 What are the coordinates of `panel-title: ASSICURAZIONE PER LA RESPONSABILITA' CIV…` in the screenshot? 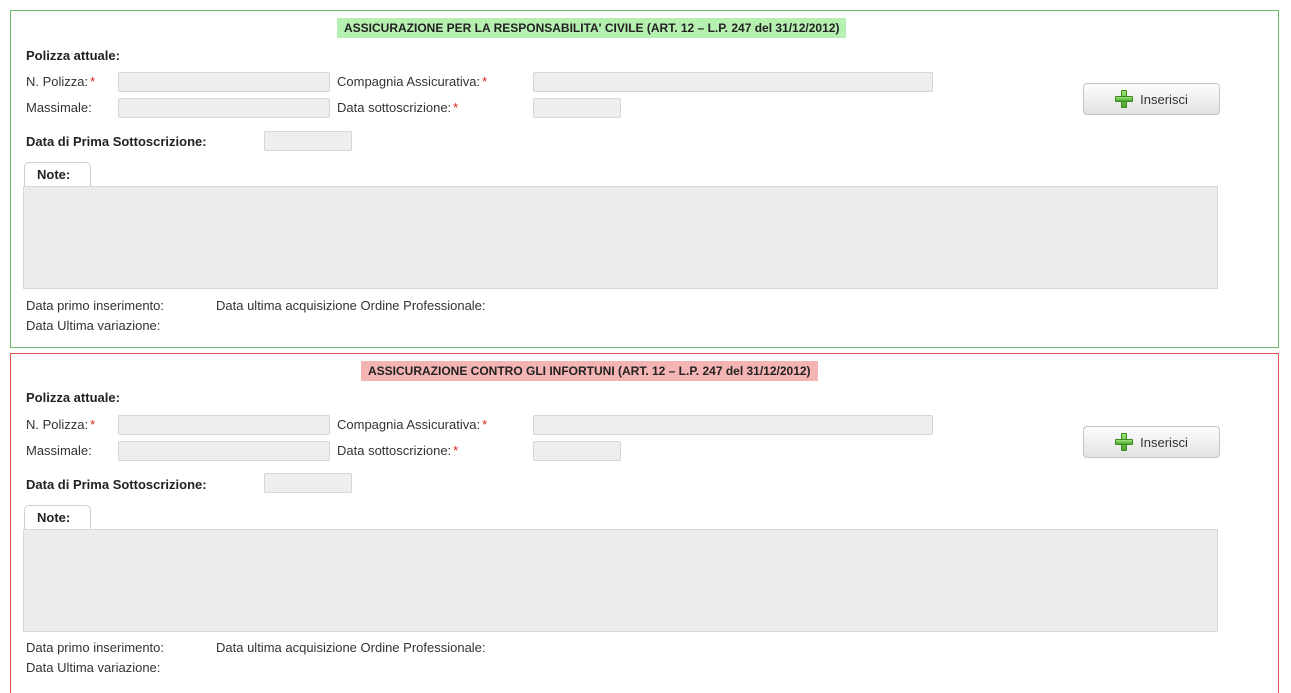 It's located at (592, 28).